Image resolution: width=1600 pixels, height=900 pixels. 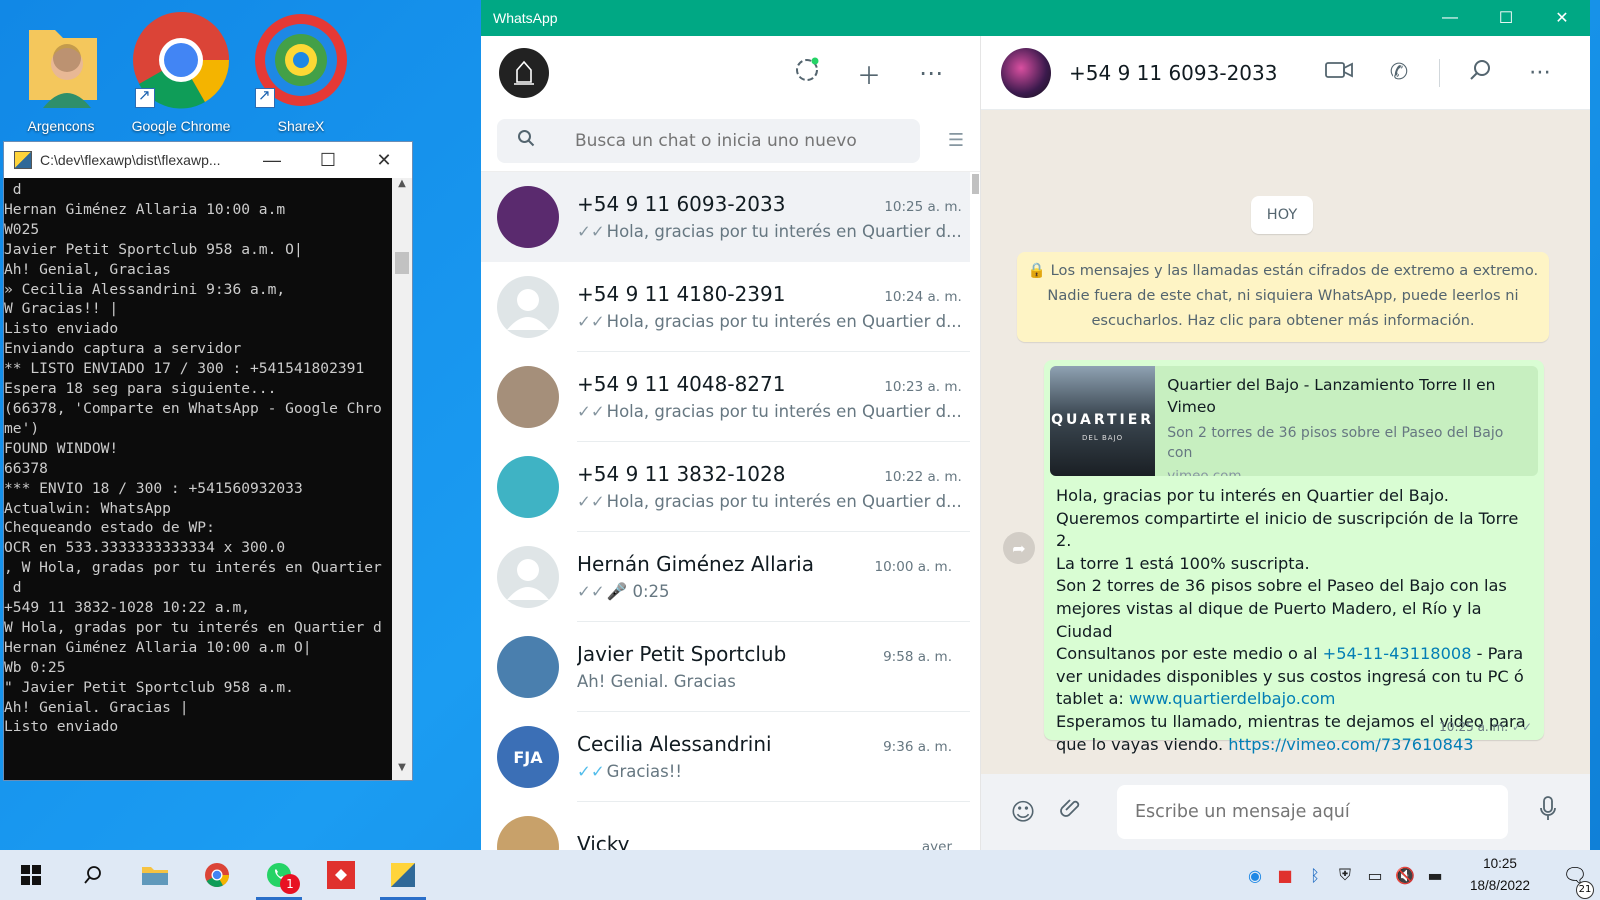 I want to click on whatsapp-titlebar: WhatsApp — ☐ ✕, so click(x=1035, y=18).